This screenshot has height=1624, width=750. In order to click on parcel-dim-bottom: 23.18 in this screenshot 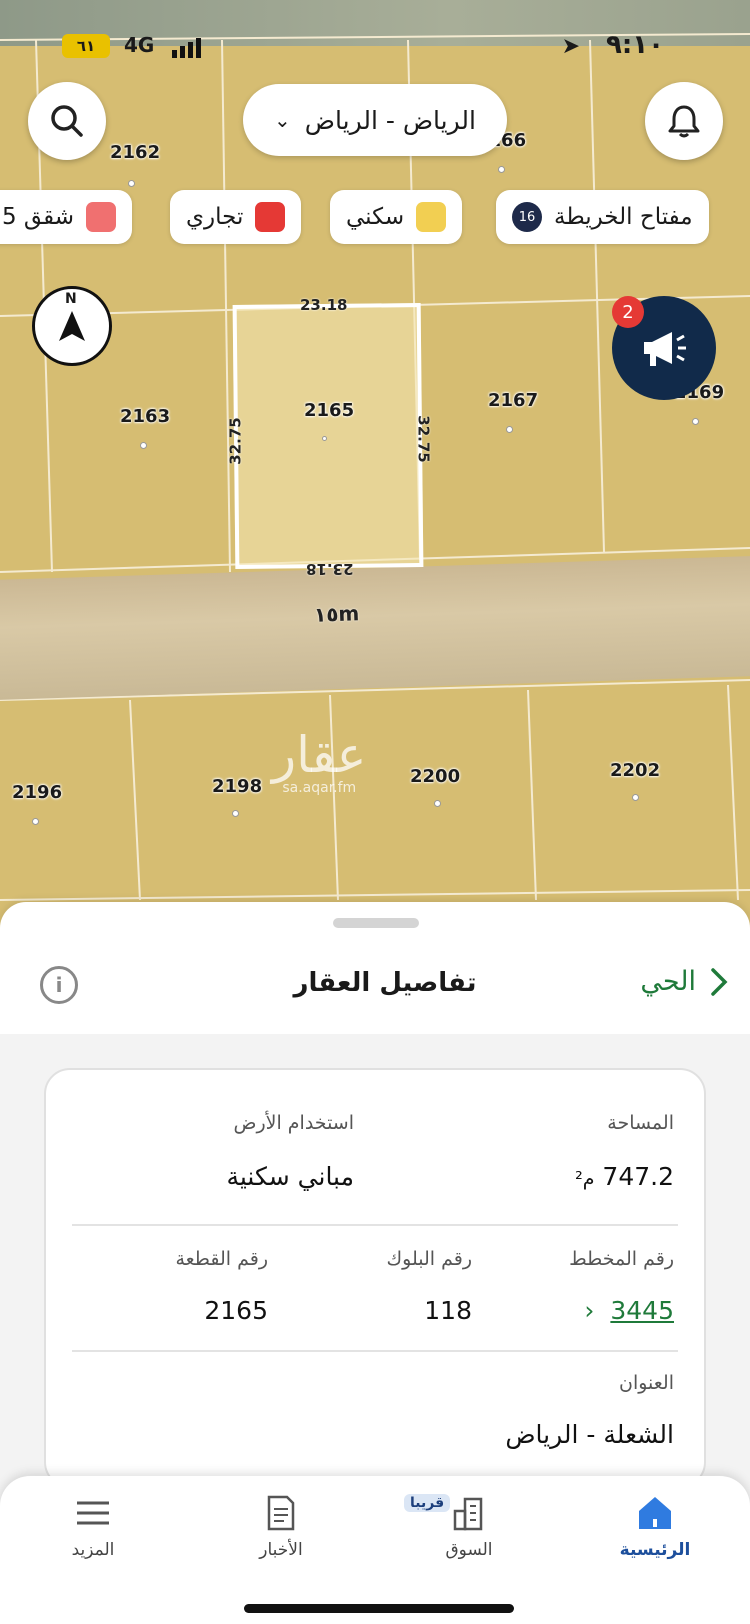, I will do `click(330, 569)`.